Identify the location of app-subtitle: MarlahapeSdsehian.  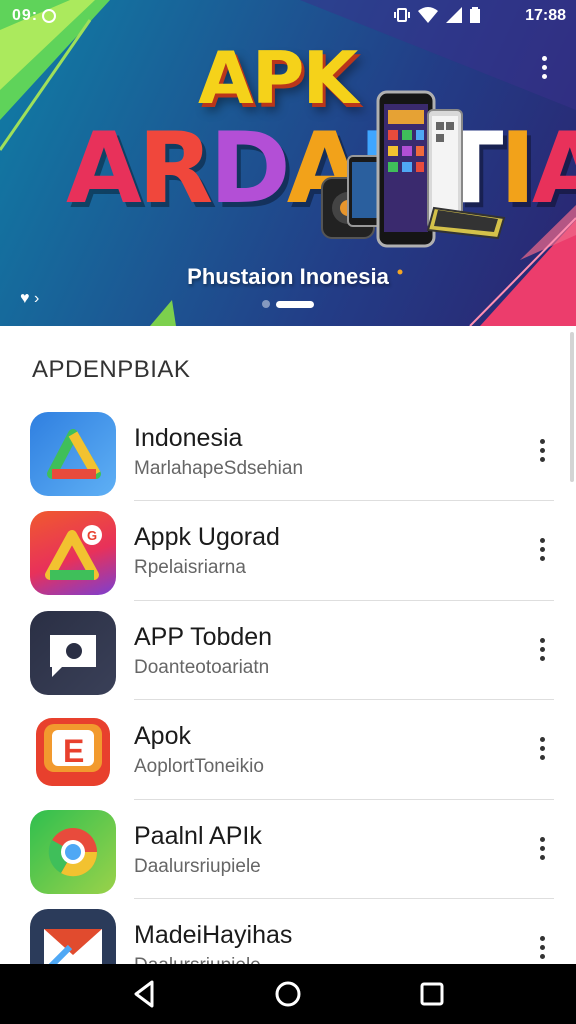
(219, 468).